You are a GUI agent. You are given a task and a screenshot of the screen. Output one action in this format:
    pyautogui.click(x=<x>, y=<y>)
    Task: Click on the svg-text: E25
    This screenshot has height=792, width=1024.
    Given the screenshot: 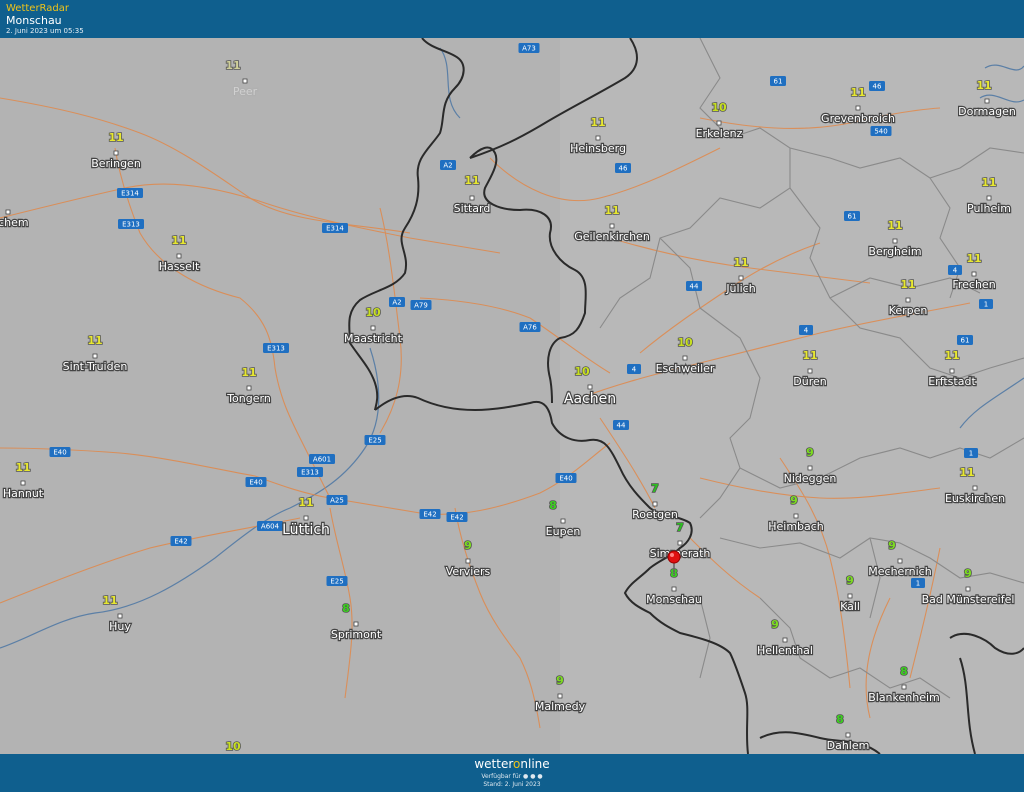 What is the action you would take?
    pyautogui.click(x=336, y=582)
    